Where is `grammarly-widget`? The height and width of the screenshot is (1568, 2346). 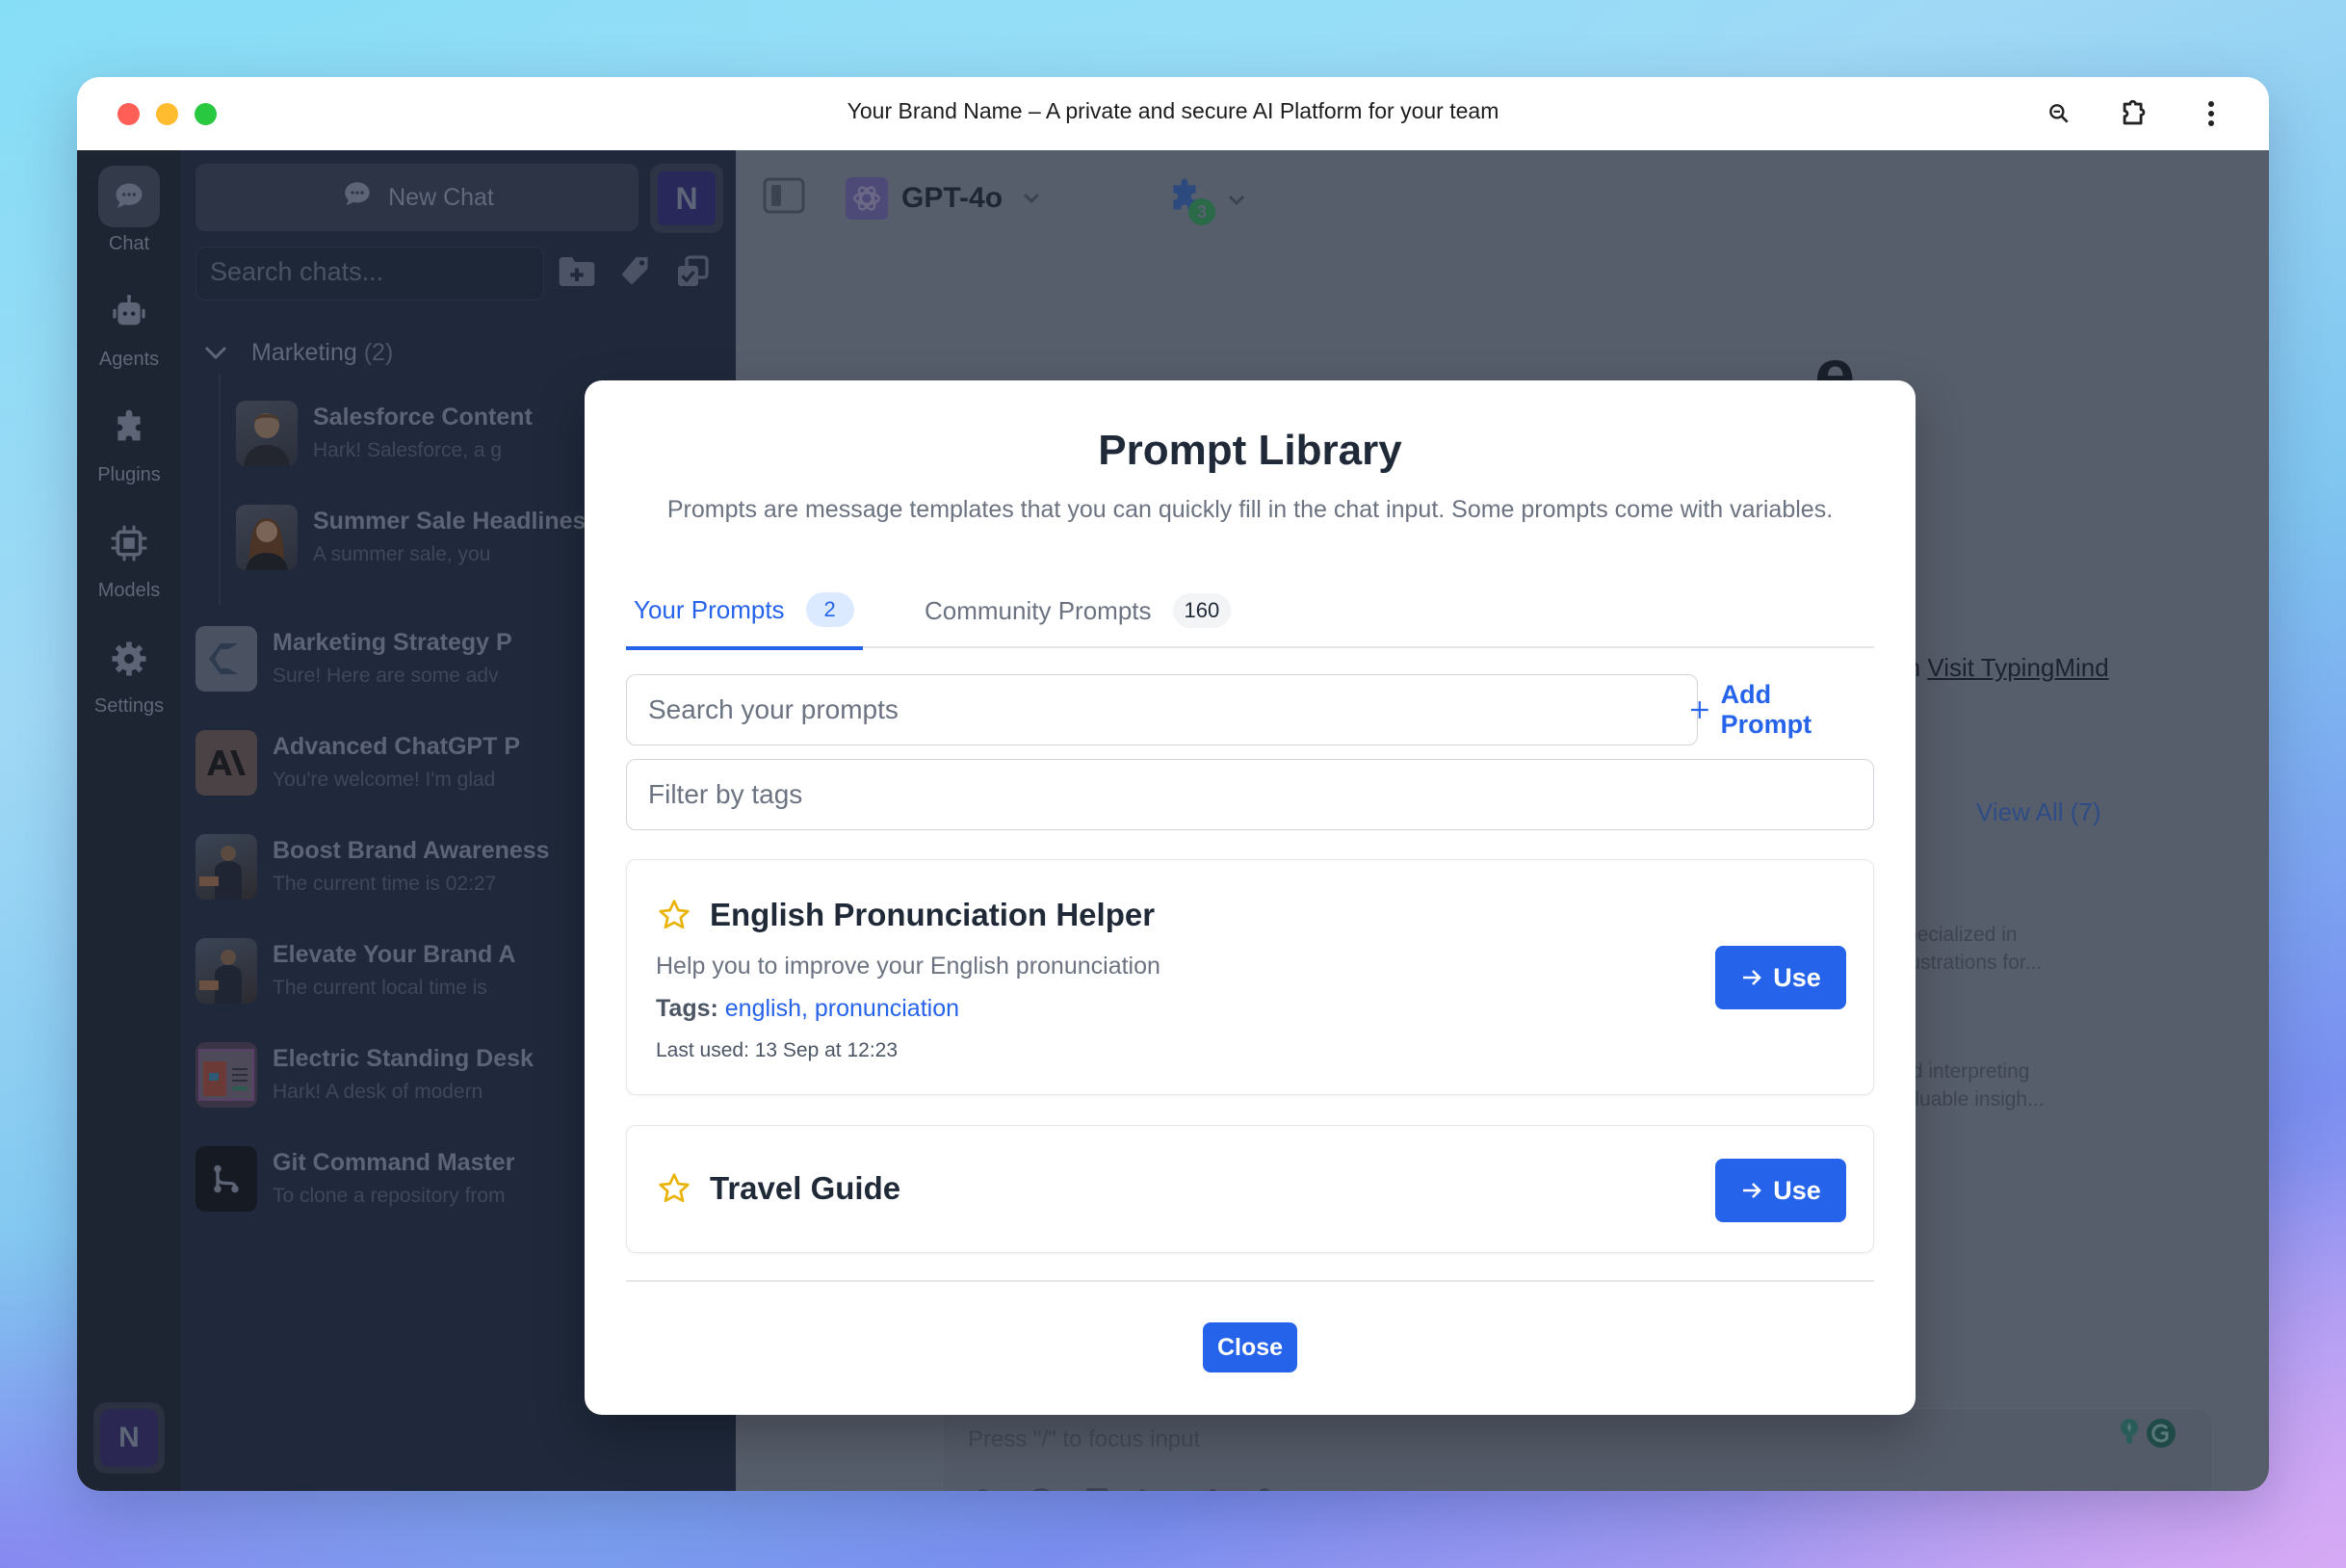
grammarly-widget is located at coordinates (2147, 1433).